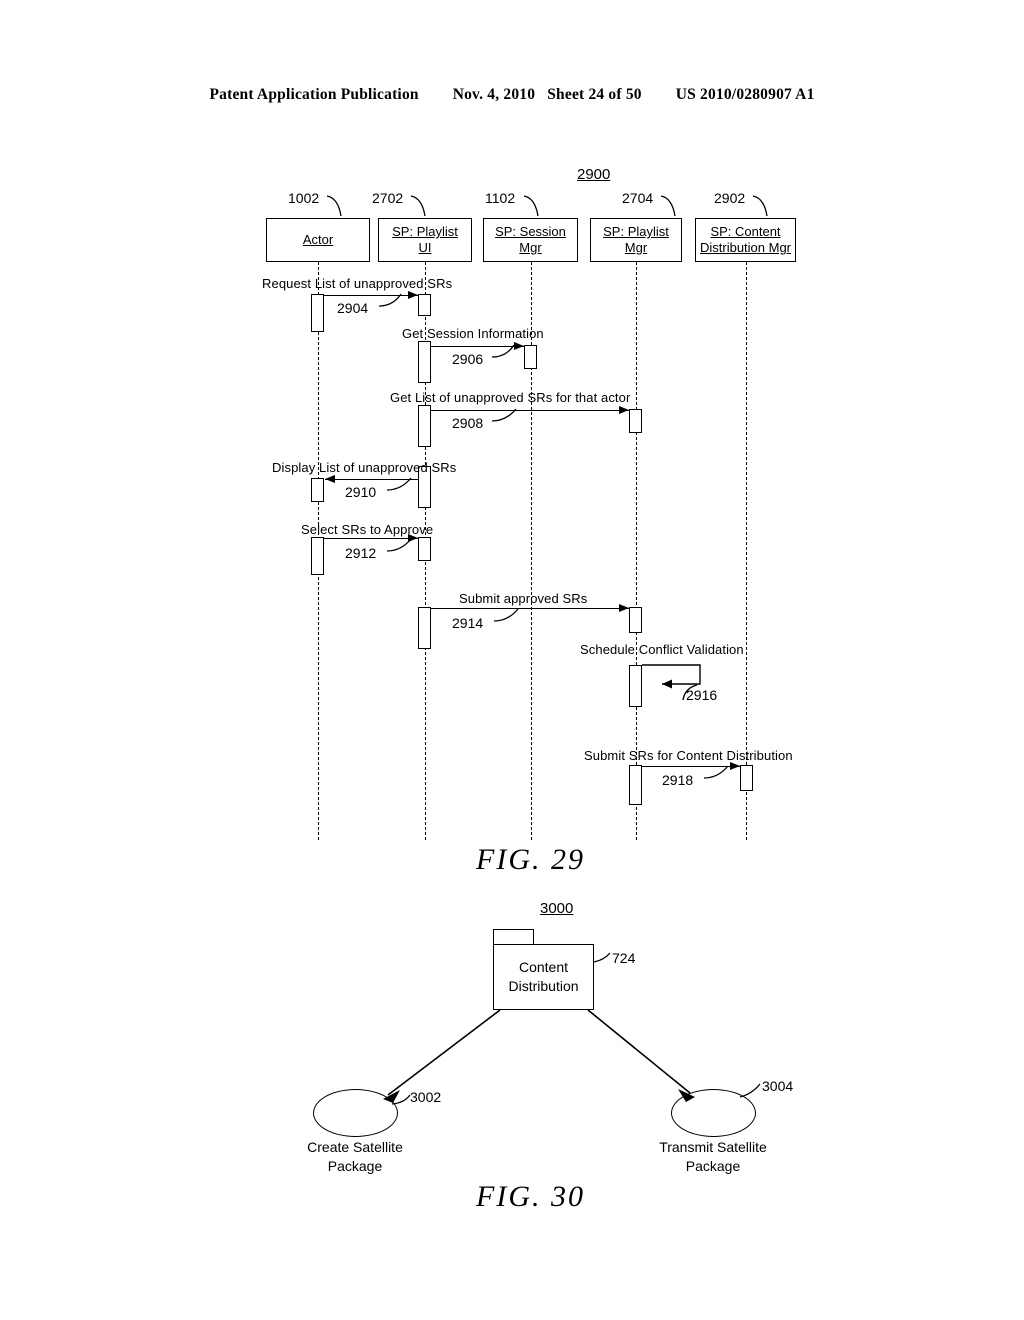 This screenshot has width=1024, height=1320. What do you see at coordinates (530, 1196) in the screenshot?
I see `figure-30-caption: FIG. 30` at bounding box center [530, 1196].